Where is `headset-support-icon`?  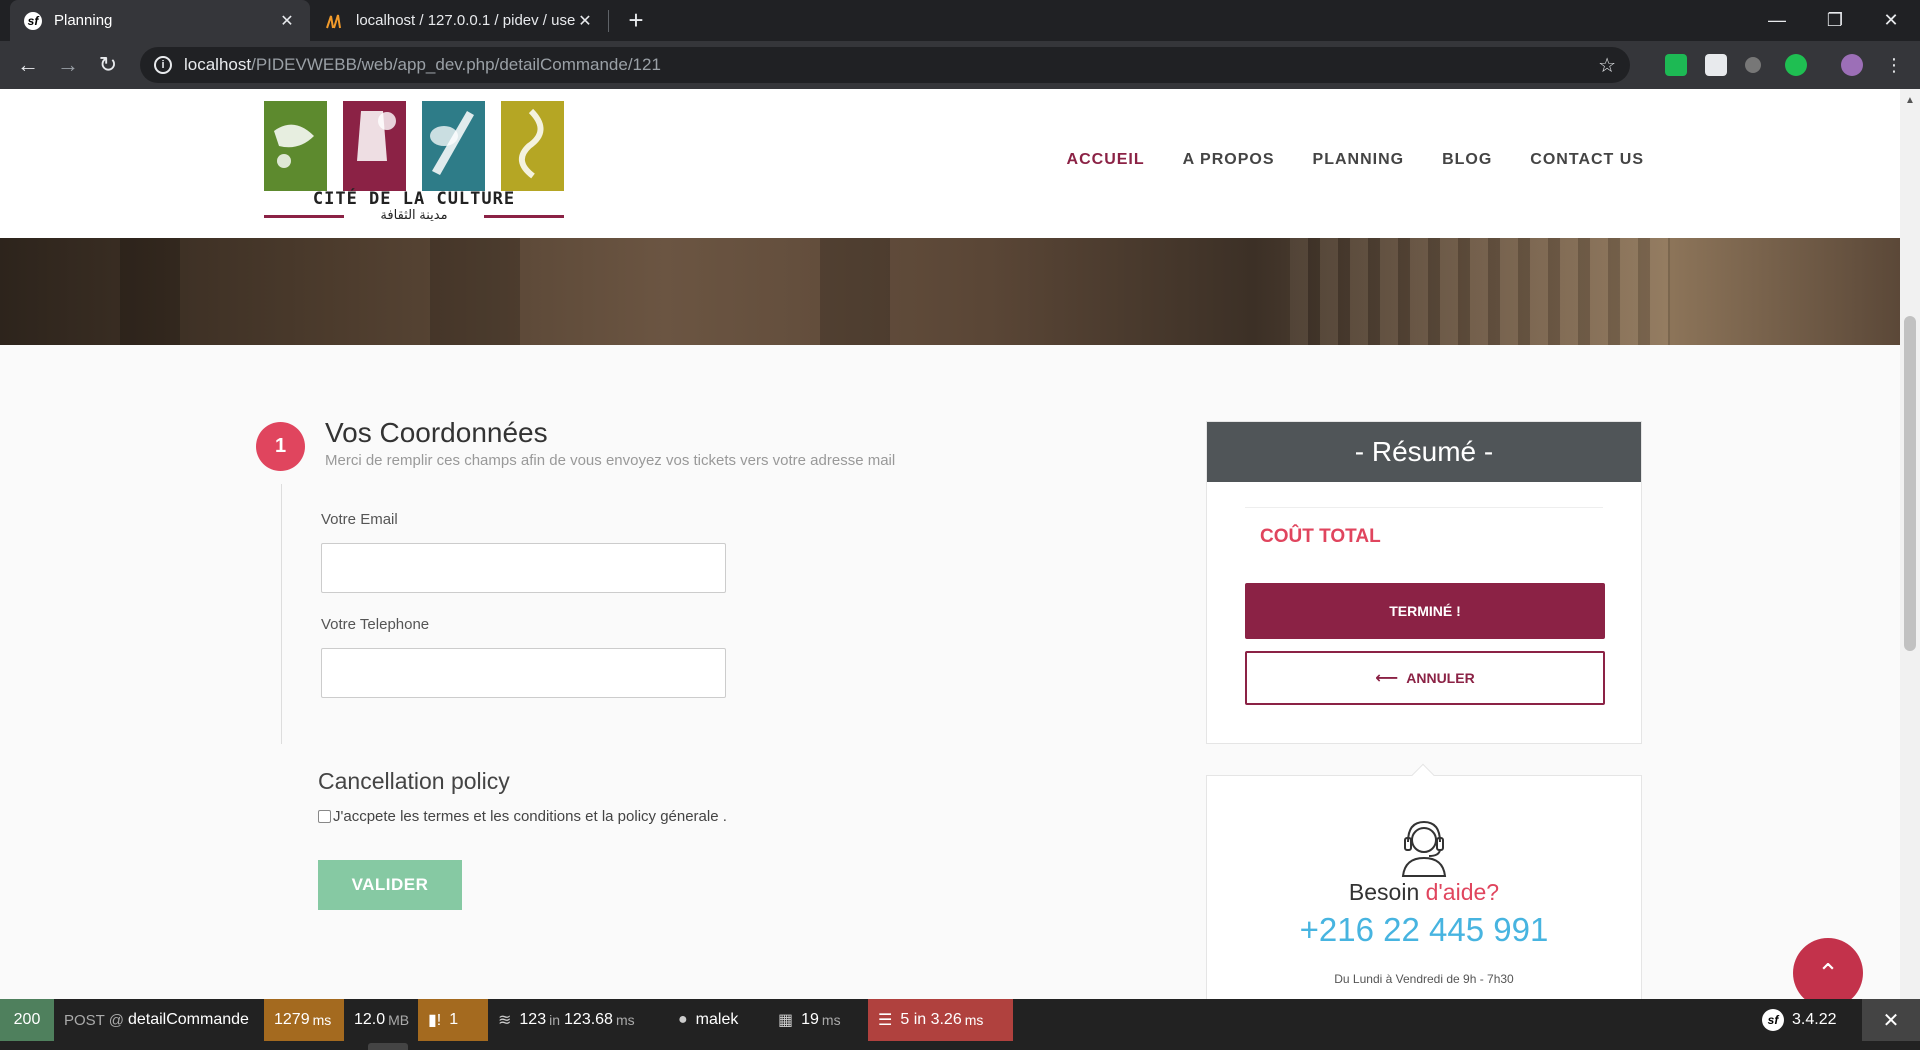 headset-support-icon is located at coordinates (1424, 848).